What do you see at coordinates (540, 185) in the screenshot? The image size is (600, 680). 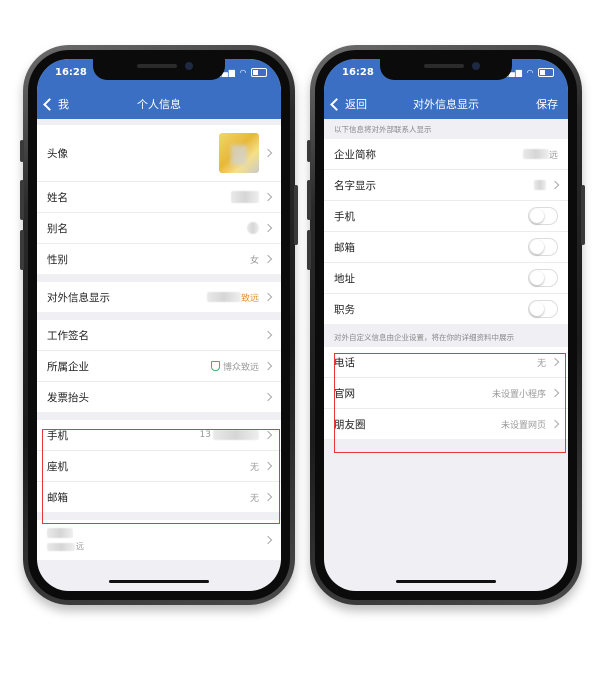 I see `name-display-value-blurred` at bounding box center [540, 185].